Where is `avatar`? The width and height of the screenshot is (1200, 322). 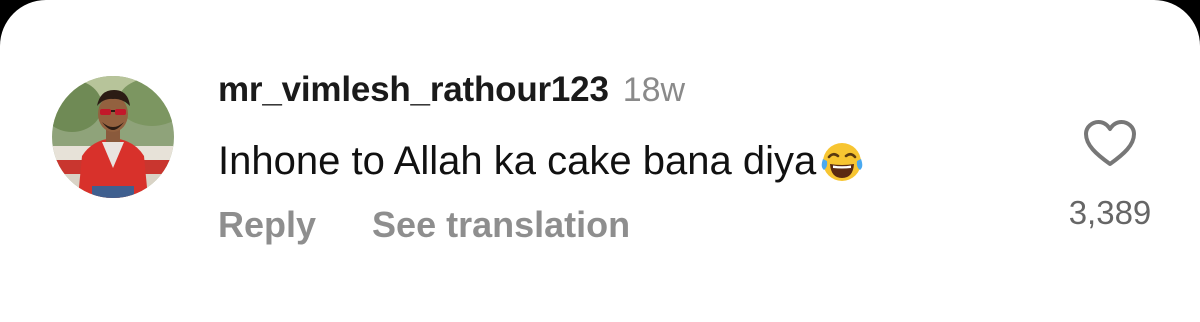
avatar is located at coordinates (113, 137).